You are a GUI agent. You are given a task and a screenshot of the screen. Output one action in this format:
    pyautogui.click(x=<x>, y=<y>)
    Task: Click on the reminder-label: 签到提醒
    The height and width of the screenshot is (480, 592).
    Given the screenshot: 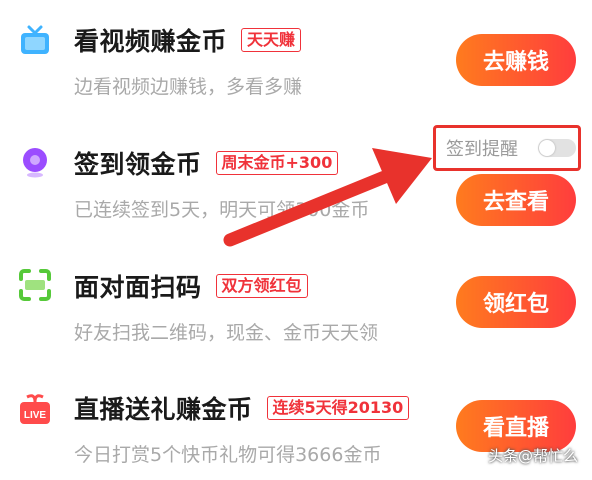 What is the action you would take?
    pyautogui.click(x=482, y=149)
    